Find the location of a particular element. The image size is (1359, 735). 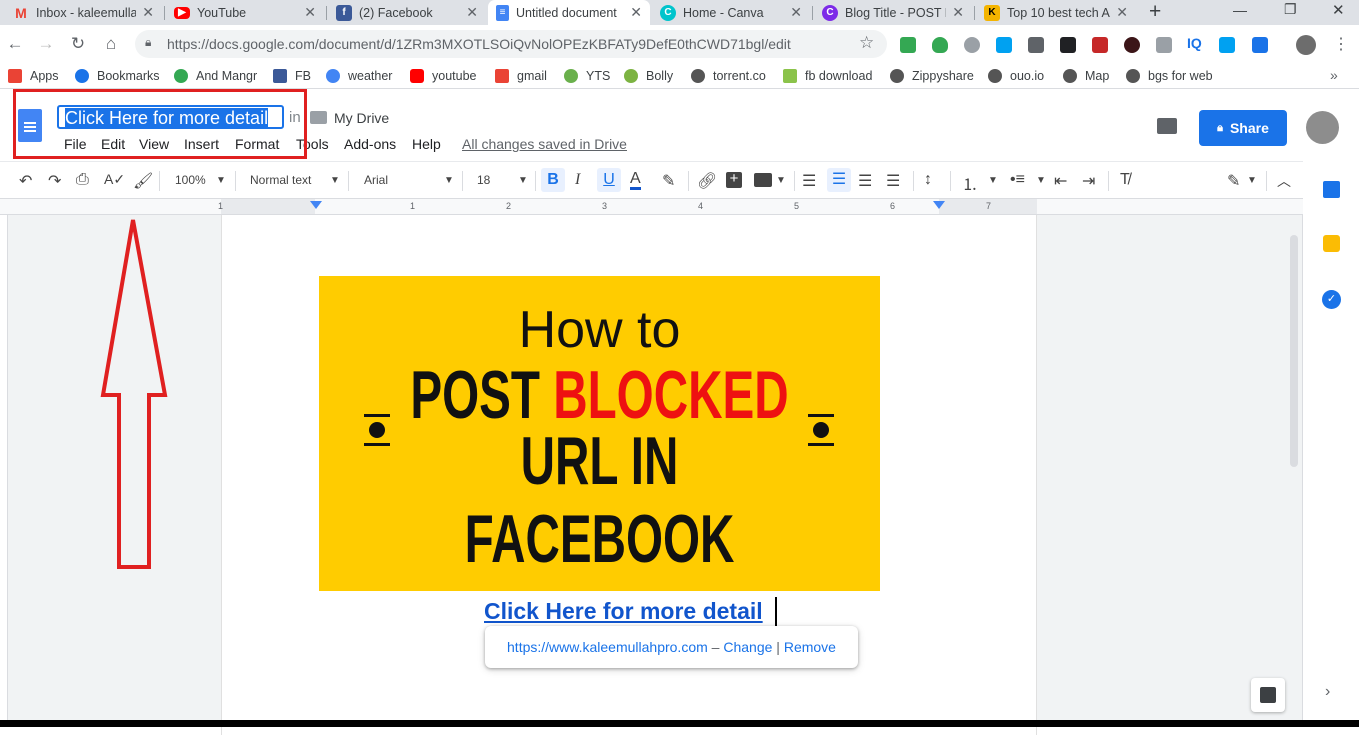

bookmark-zippyshare: Zippyshare is located at coordinates (932, 76).